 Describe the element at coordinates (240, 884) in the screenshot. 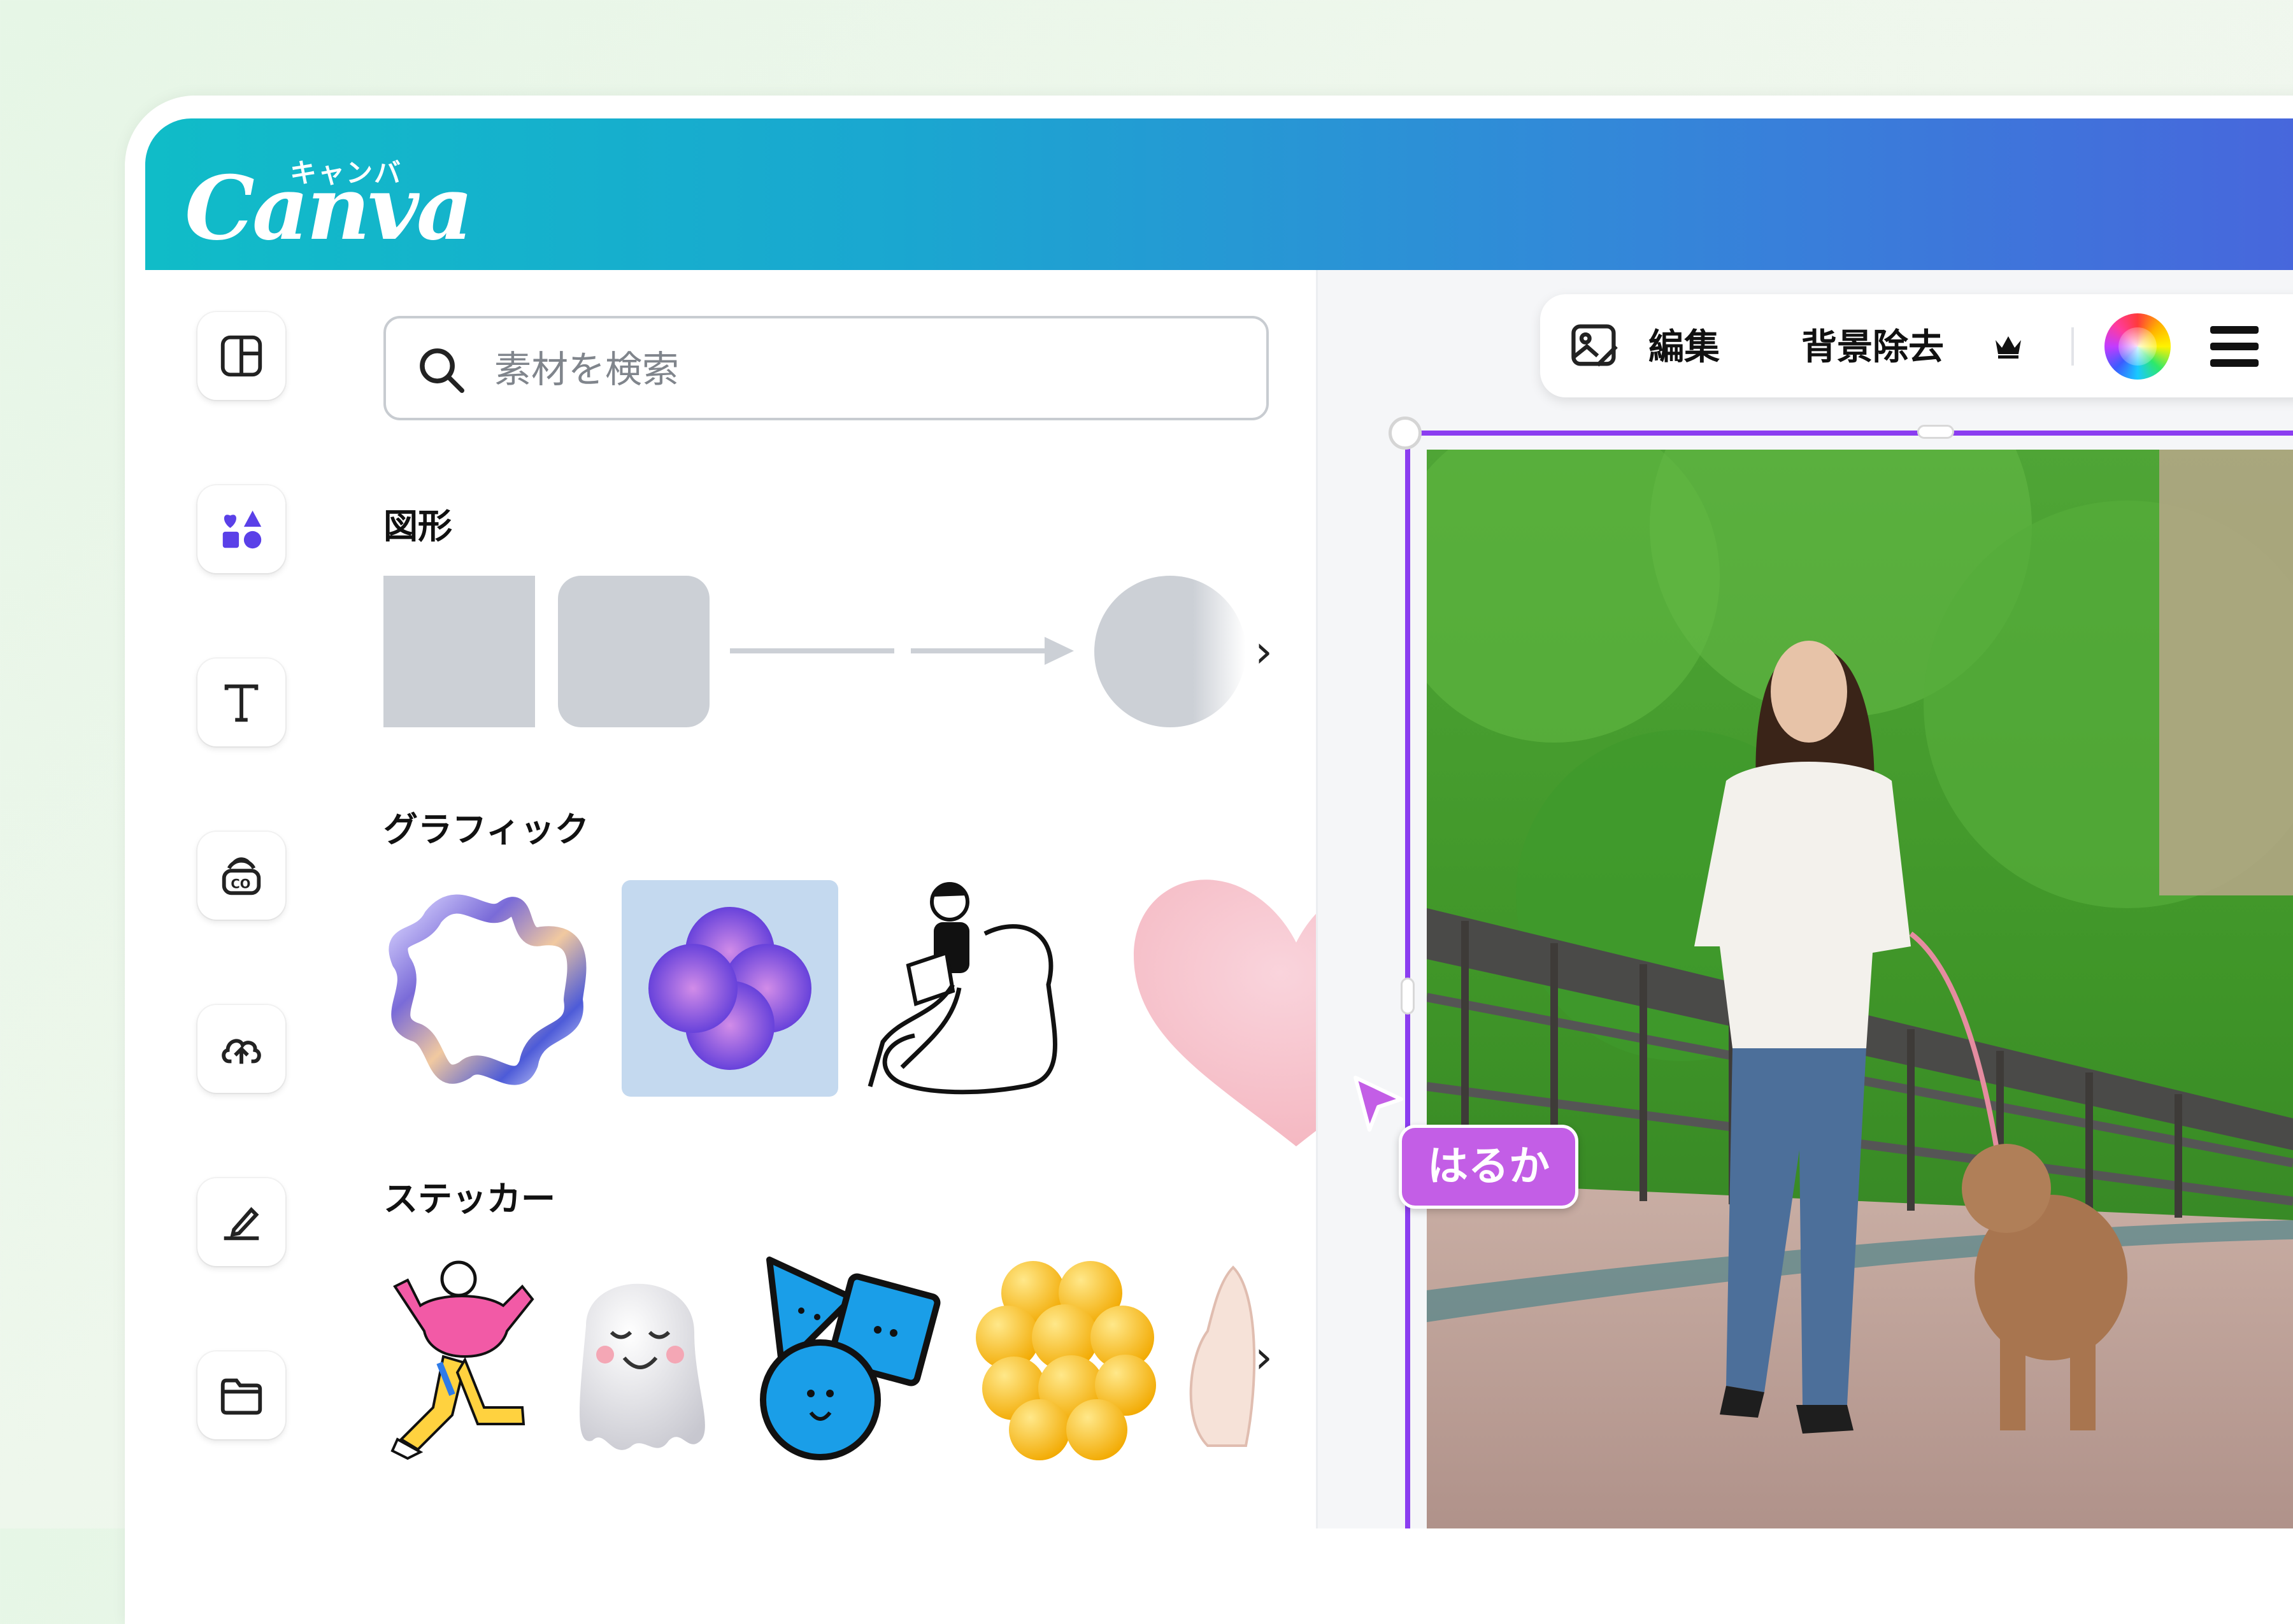

I see `svg-text: CO` at that location.